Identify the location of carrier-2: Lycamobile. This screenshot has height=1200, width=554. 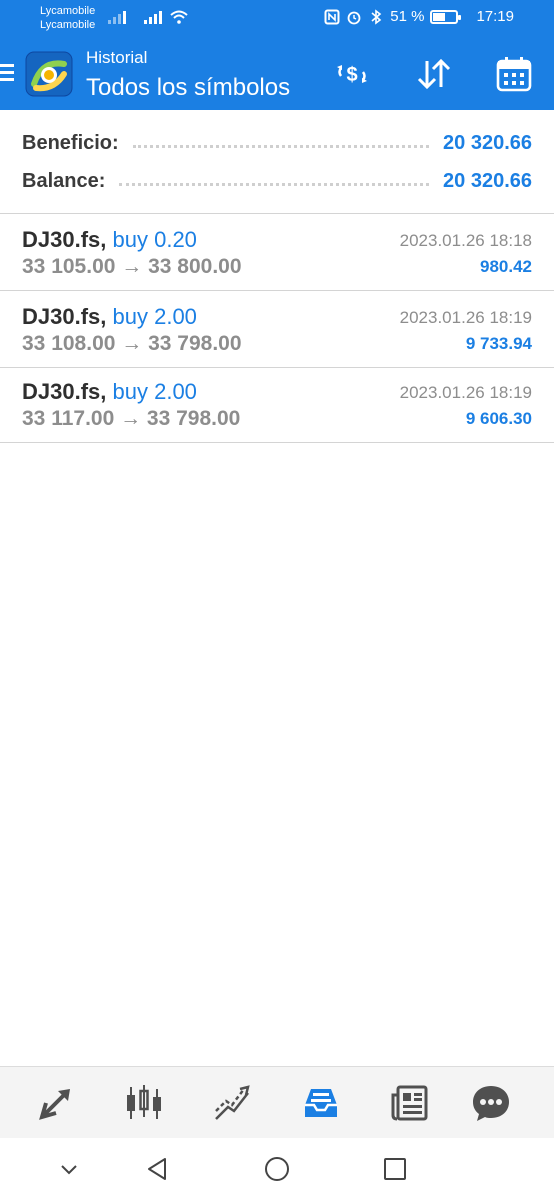
(68, 25).